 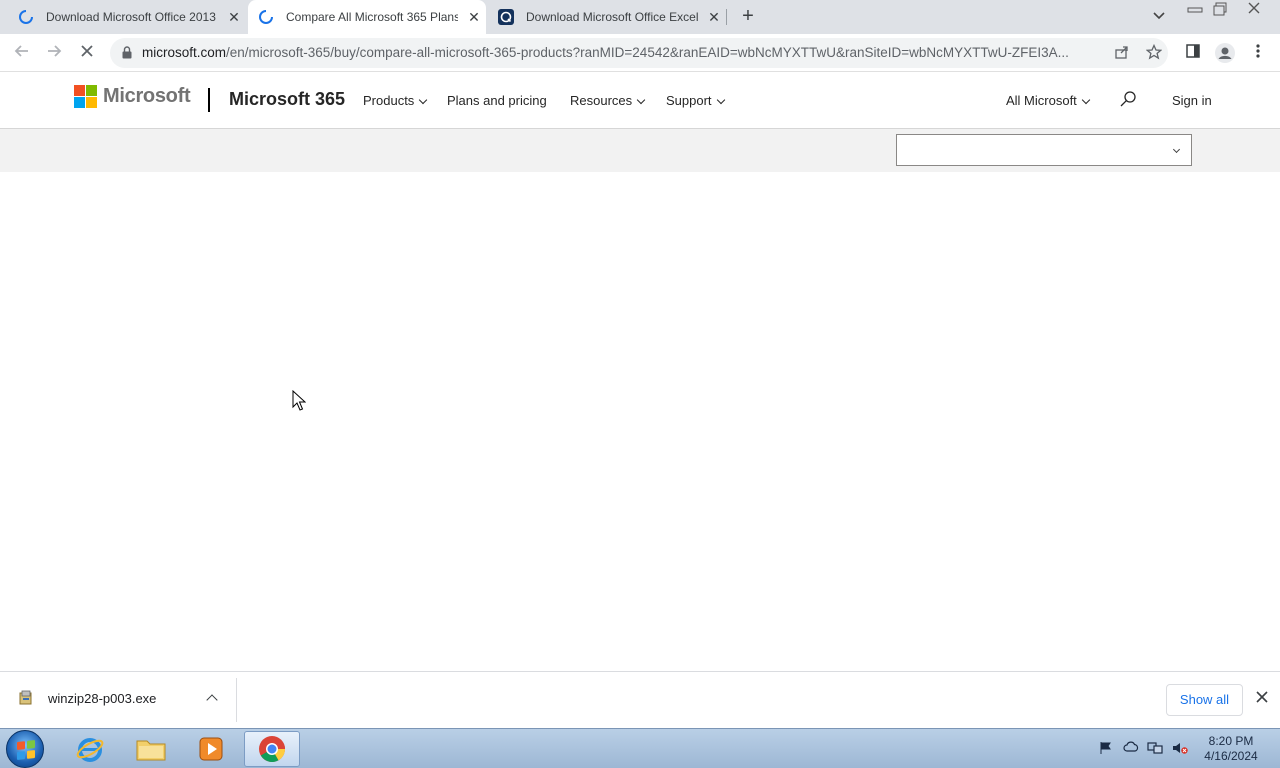 I want to click on clock-date: 4/16/2024, so click(x=1231, y=756).